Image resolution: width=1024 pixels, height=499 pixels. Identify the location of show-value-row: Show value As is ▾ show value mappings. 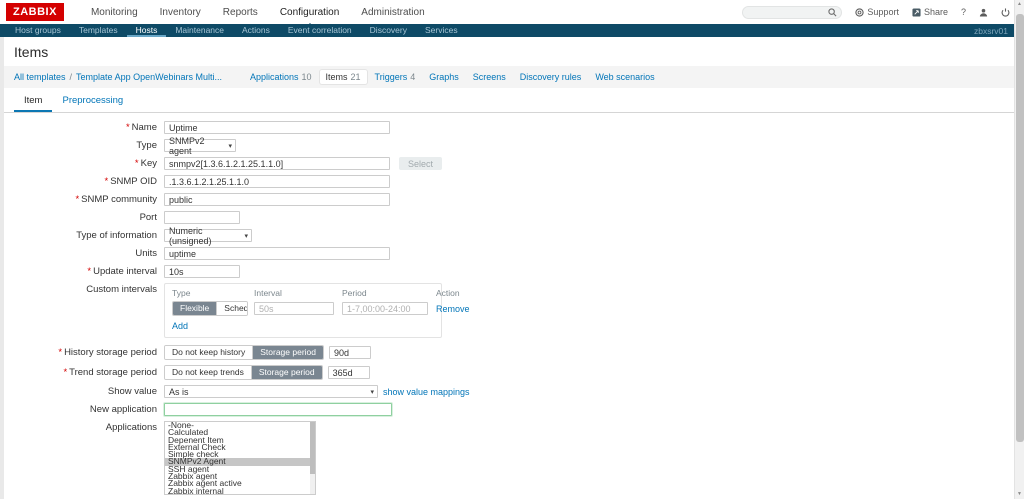
(509, 391).